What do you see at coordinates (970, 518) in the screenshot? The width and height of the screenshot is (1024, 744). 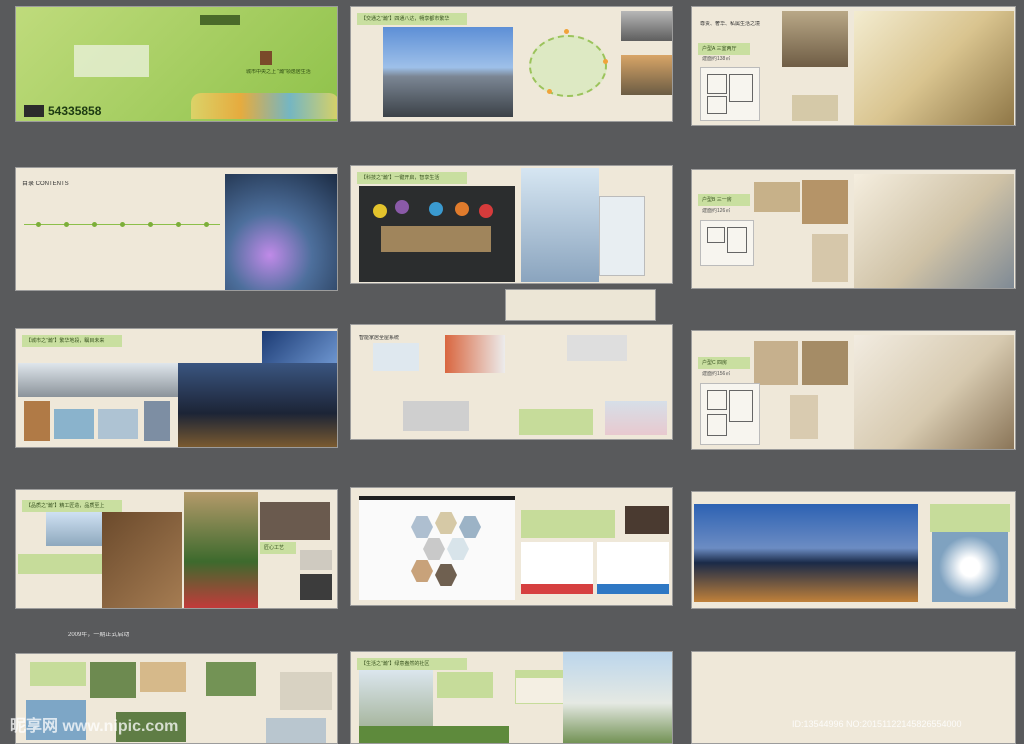 I see `night-city-text-block` at bounding box center [970, 518].